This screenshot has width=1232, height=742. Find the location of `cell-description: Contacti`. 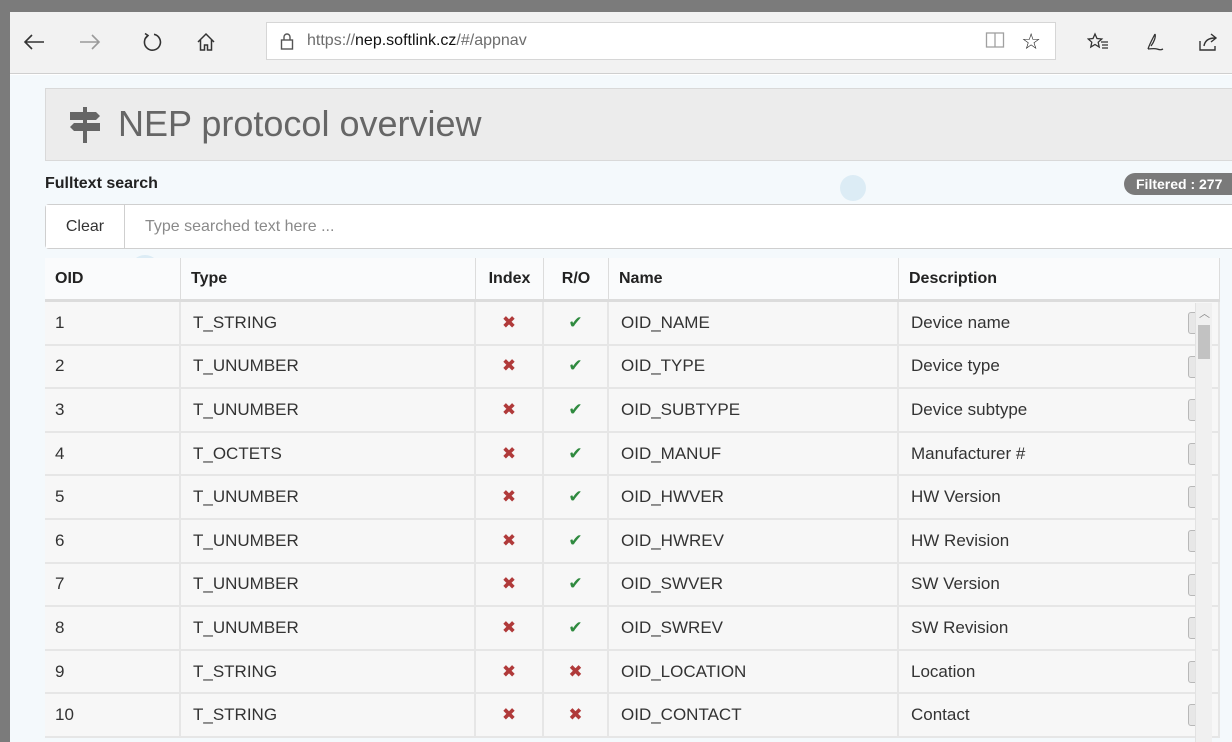

cell-description: Contacti is located at coordinates (1059, 716).